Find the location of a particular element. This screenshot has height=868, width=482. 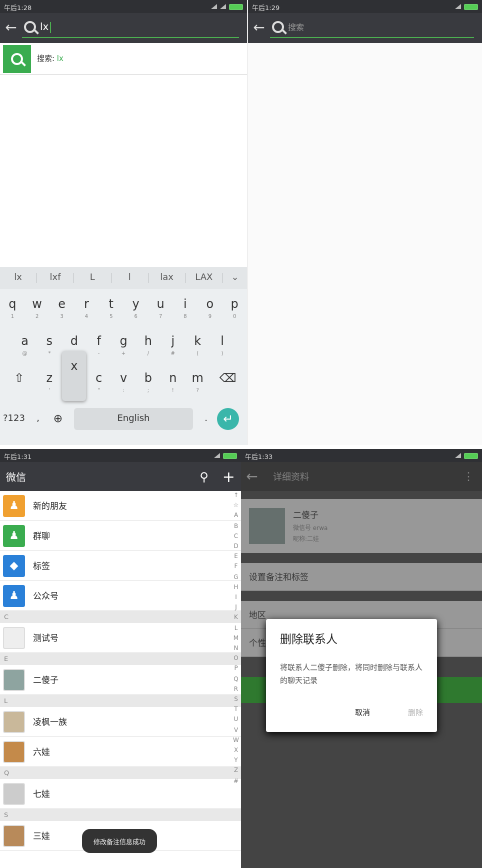

index-letter: M is located at coordinates (236, 639).